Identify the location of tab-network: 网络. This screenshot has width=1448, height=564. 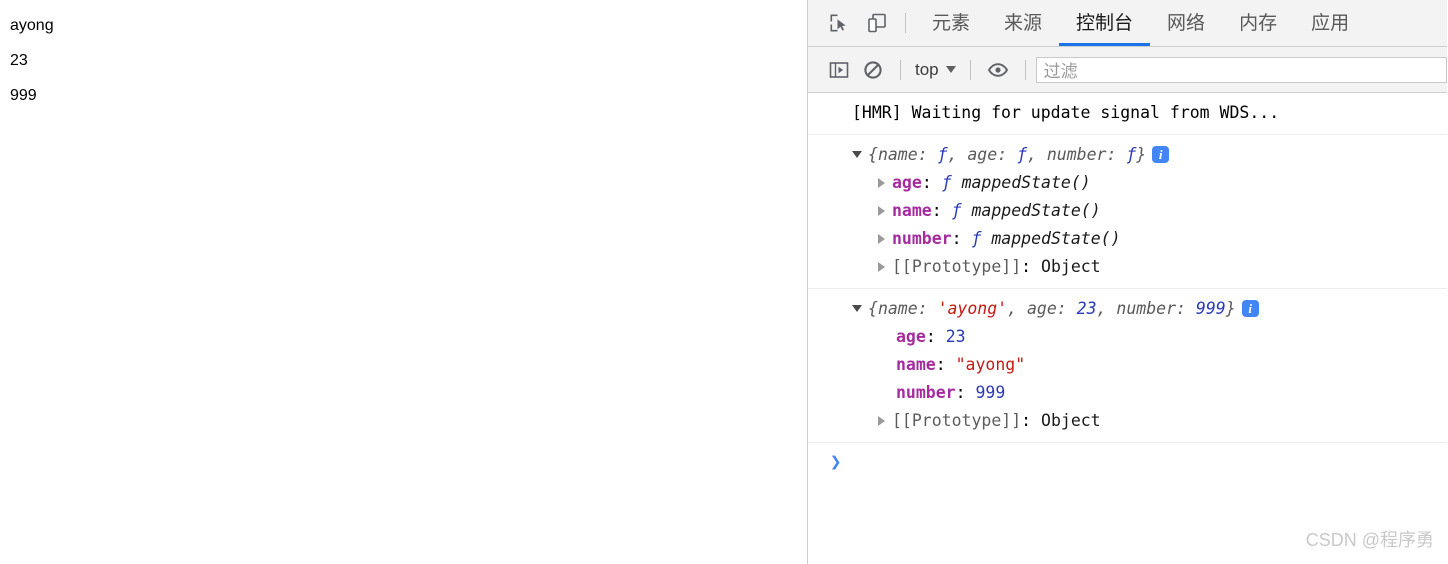
(1186, 23).